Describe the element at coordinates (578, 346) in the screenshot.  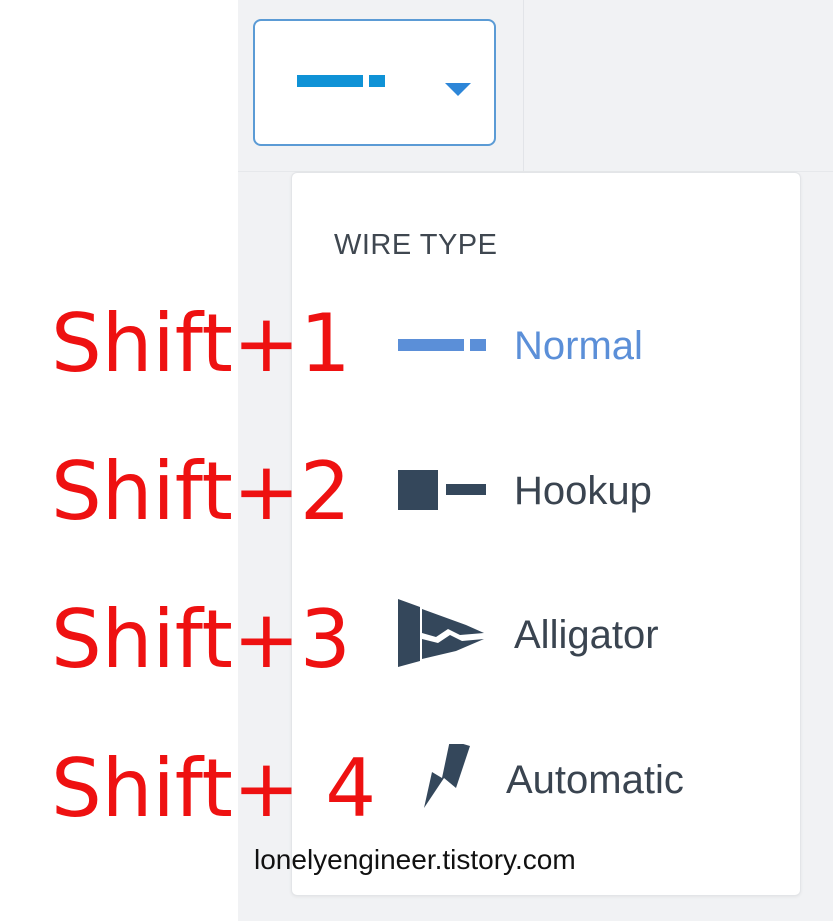
I see `menu-item-label: Normal` at that location.